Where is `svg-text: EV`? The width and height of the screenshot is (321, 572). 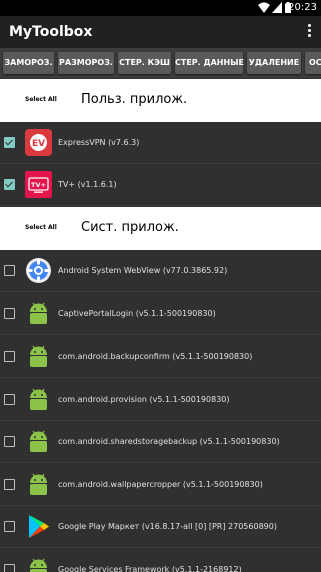
svg-text: EV is located at coordinates (38, 144).